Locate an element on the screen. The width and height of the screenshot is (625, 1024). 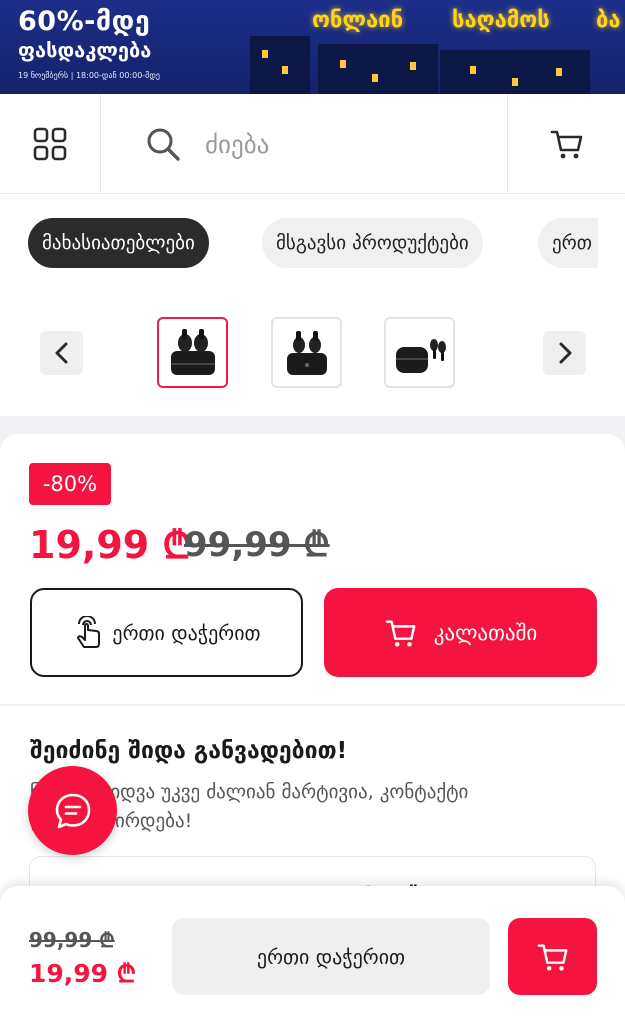
product-tabs: მახასიათებლები მსგავსი პროდუქტები ერთ is located at coordinates (312, 243).